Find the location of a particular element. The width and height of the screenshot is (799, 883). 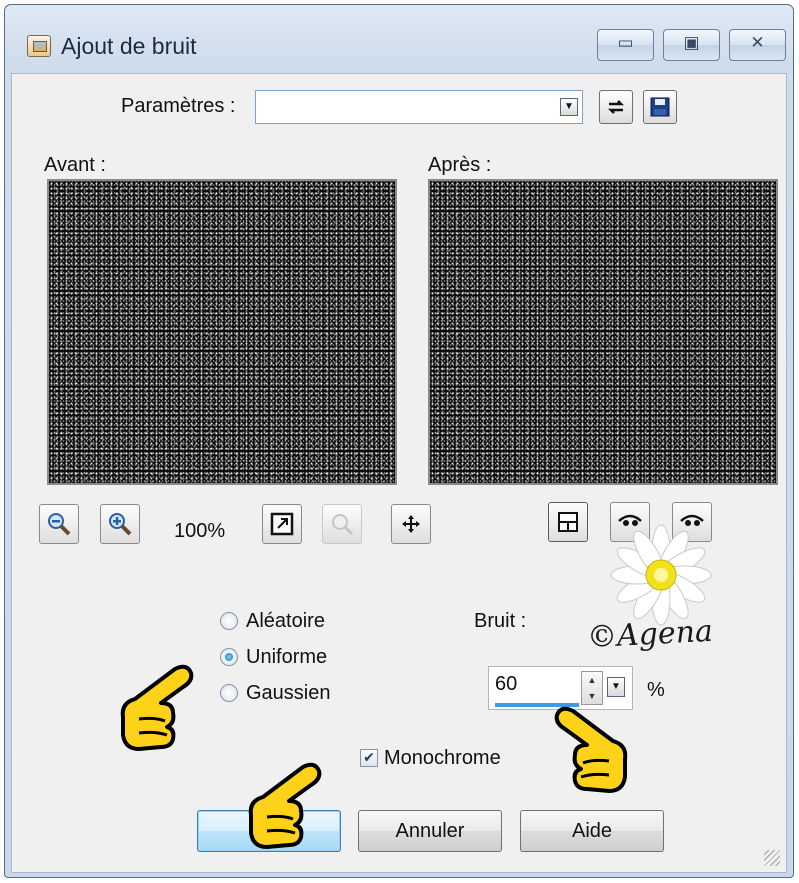

reset-button is located at coordinates (616, 107).